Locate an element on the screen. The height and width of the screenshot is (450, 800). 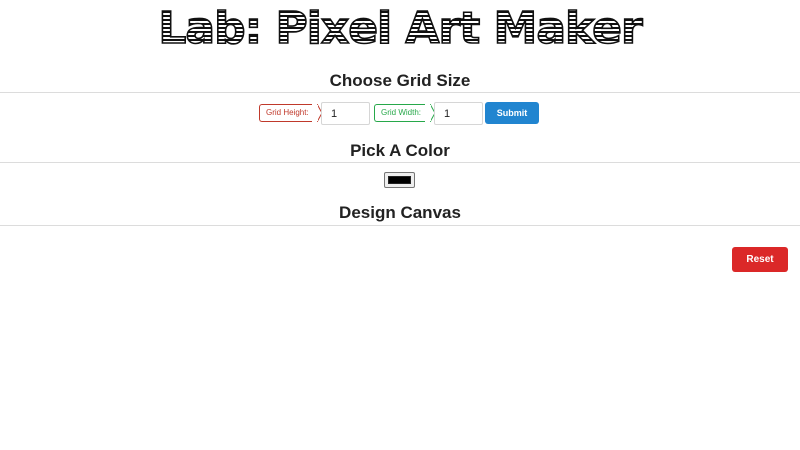
reset-button: Reset is located at coordinates (760, 259).